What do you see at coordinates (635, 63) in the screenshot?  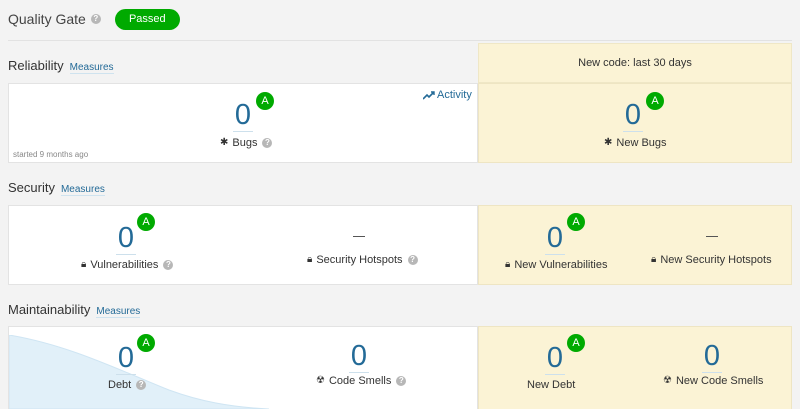 I see `new-code-period-header: New code: last 30 days` at bounding box center [635, 63].